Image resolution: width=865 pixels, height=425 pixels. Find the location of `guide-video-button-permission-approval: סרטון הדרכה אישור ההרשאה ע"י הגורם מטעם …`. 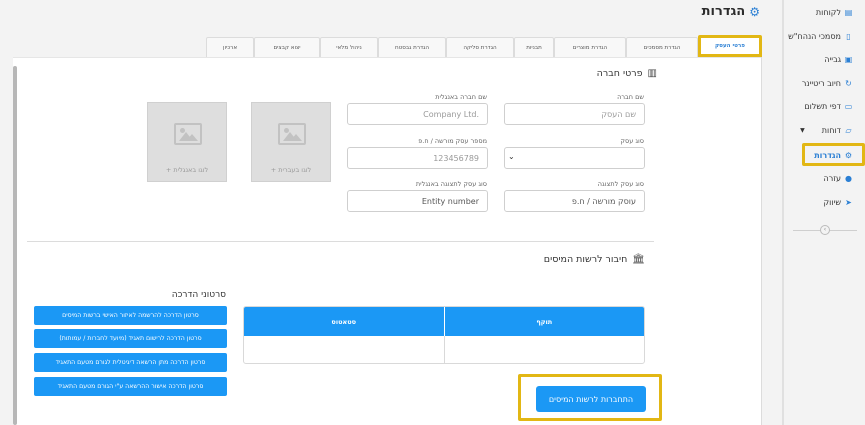

guide-video-button-permission-approval: סרטון הדרכה אישור ההרשאה ע"י הגורם מטעם … is located at coordinates (130, 386).